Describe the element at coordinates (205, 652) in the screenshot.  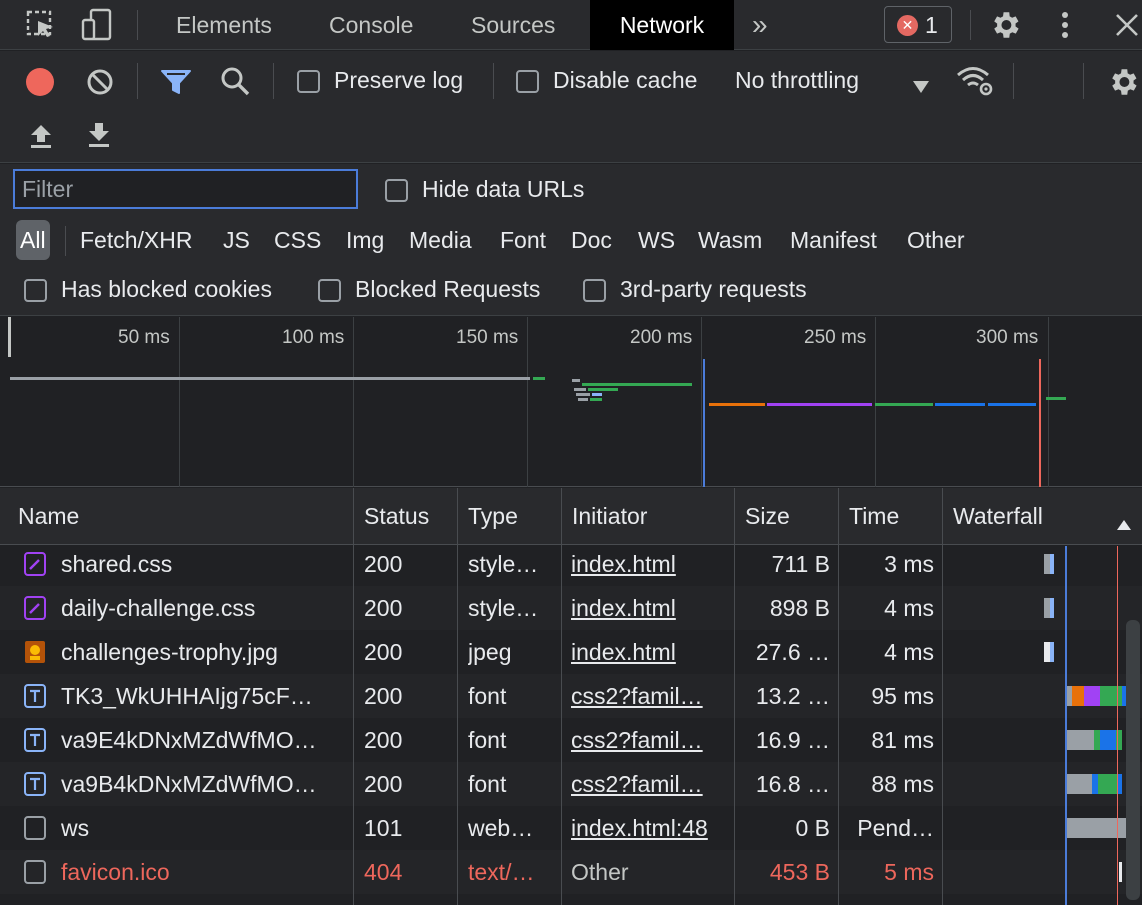
I see `request-name: challenges-trophy.jpg` at that location.